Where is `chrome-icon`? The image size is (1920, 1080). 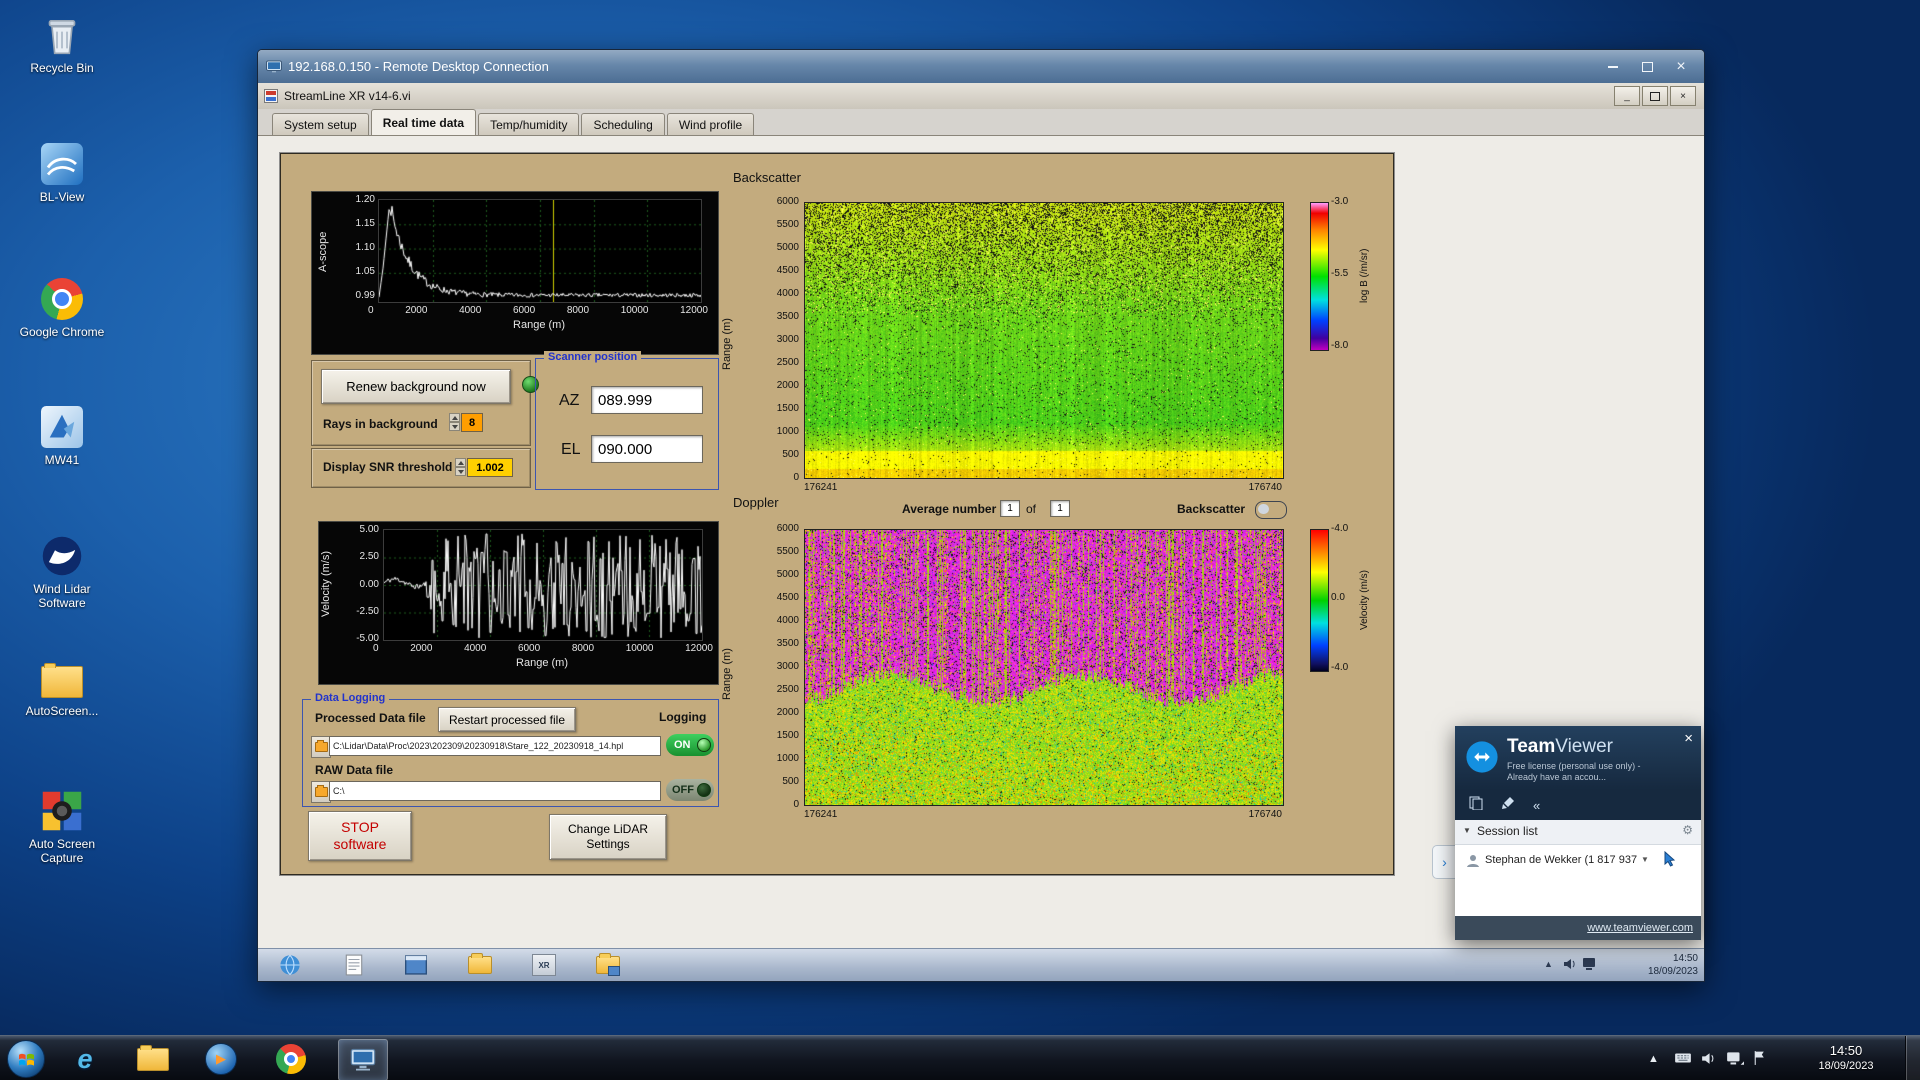
chrome-icon is located at coordinates (62, 299).